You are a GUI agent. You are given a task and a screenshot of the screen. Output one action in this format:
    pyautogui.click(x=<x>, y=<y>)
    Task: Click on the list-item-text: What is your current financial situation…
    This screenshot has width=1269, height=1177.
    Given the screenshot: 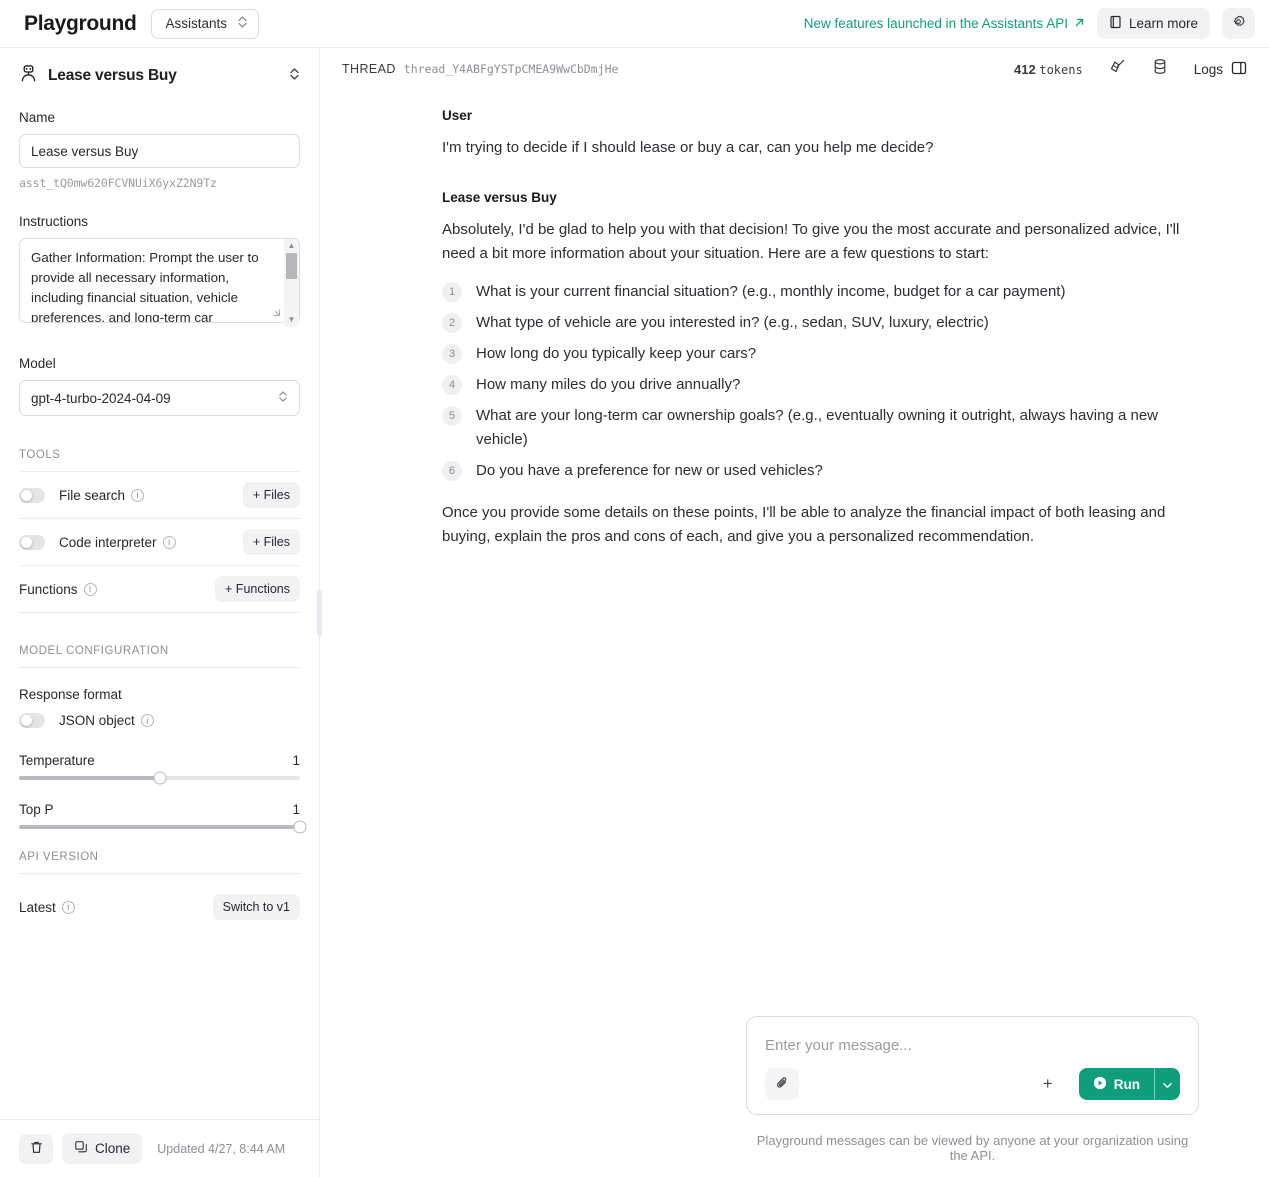 What is the action you would take?
    pyautogui.click(x=771, y=291)
    